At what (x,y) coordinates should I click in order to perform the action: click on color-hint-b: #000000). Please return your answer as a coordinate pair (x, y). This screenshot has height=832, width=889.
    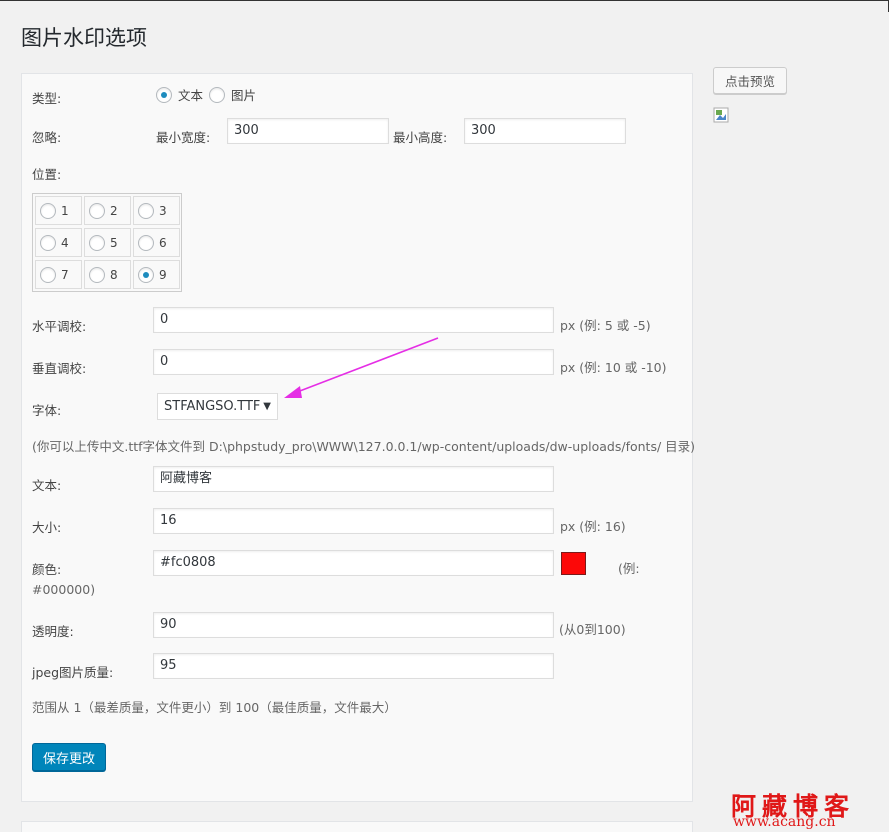
    Looking at the image, I should click on (64, 589).